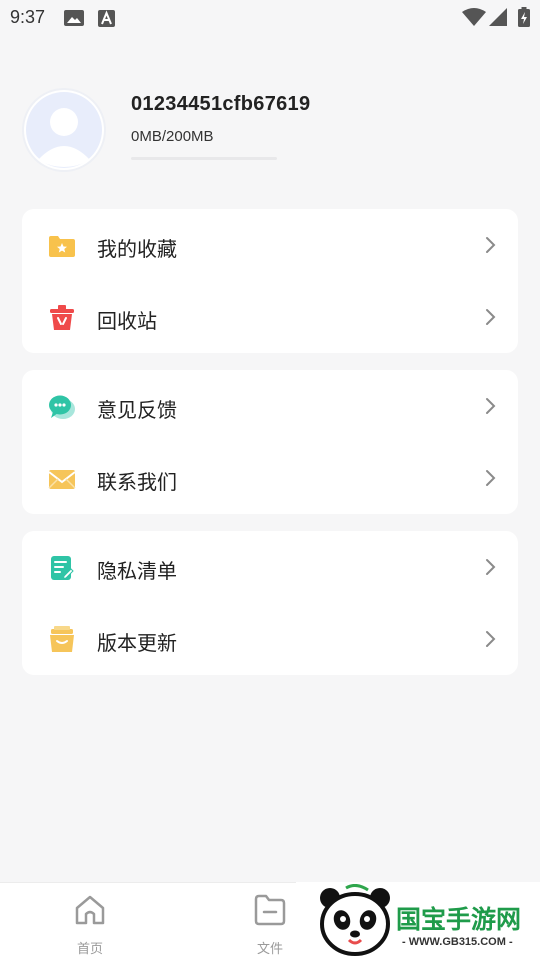 Image resolution: width=540 pixels, height=961 pixels. What do you see at coordinates (28, 17) in the screenshot?
I see `status-time: 9:37` at bounding box center [28, 17].